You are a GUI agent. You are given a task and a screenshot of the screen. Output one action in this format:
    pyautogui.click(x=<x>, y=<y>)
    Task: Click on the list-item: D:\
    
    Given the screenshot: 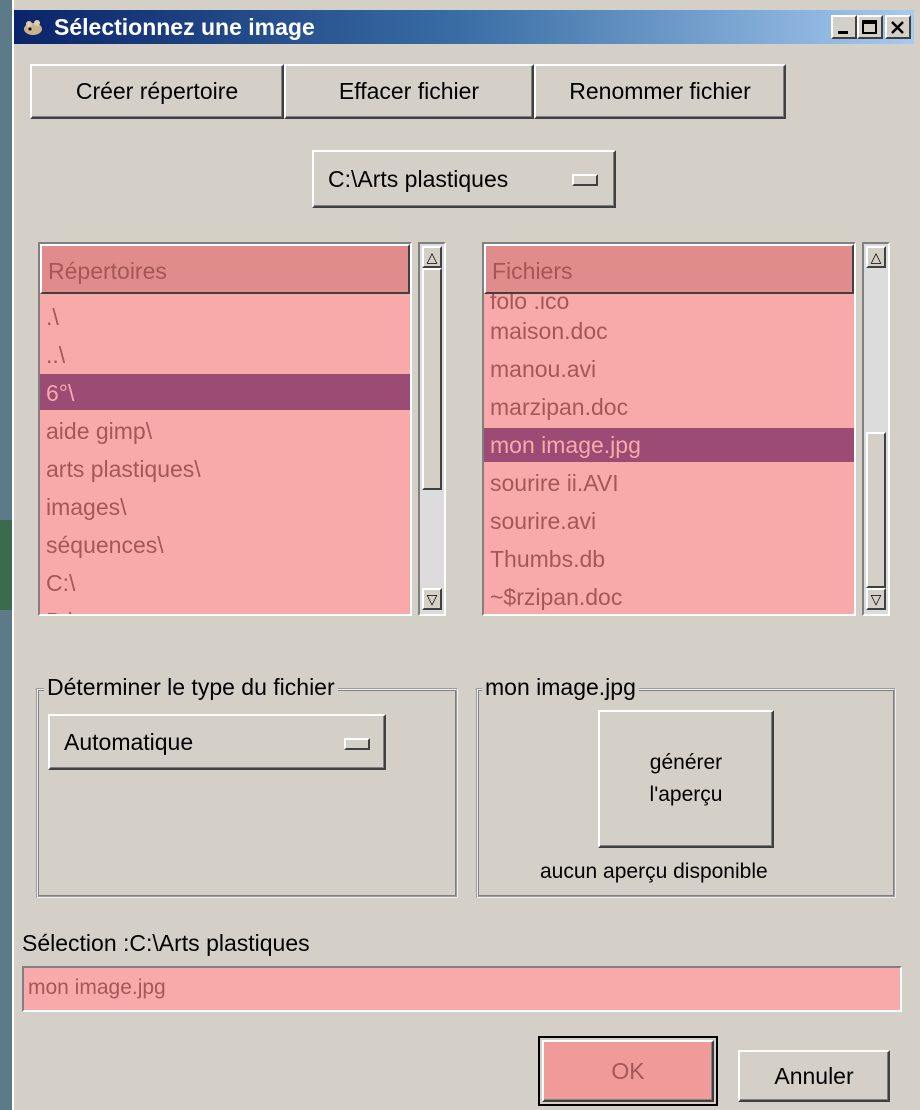 What is the action you would take?
    pyautogui.click(x=228, y=608)
    